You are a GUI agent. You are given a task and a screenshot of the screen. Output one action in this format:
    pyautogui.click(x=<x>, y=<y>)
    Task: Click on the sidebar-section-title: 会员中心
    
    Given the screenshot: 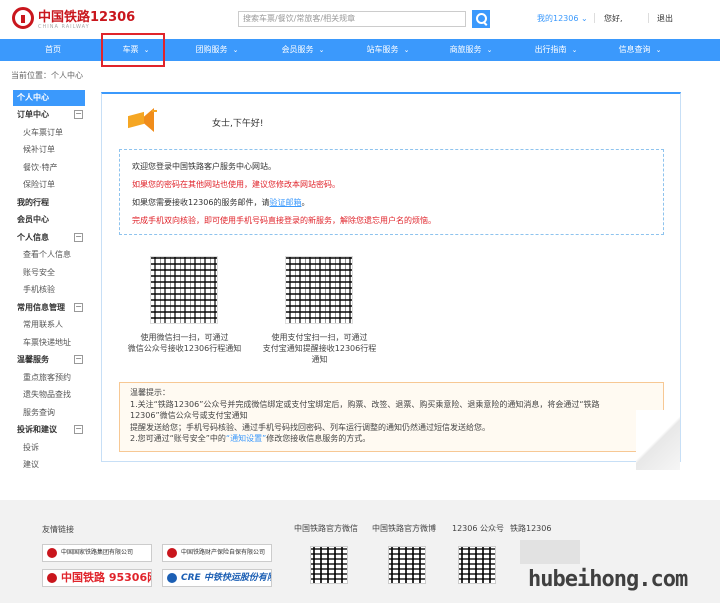 What is the action you would take?
    pyautogui.click(x=33, y=219)
    